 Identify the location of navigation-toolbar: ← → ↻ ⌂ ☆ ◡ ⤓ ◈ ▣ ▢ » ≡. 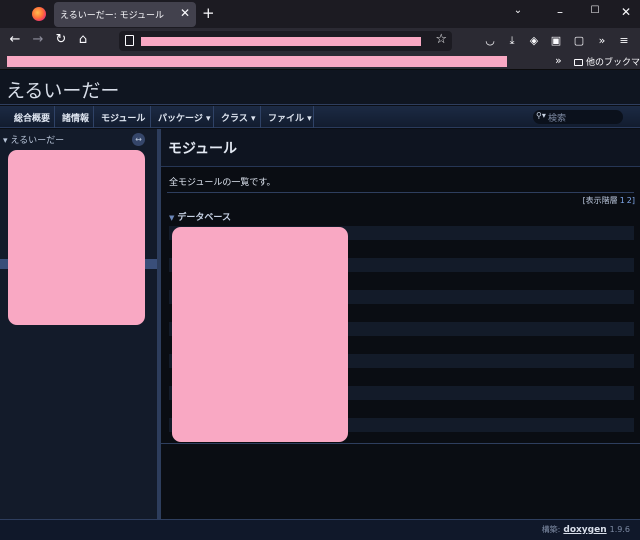
(320, 41).